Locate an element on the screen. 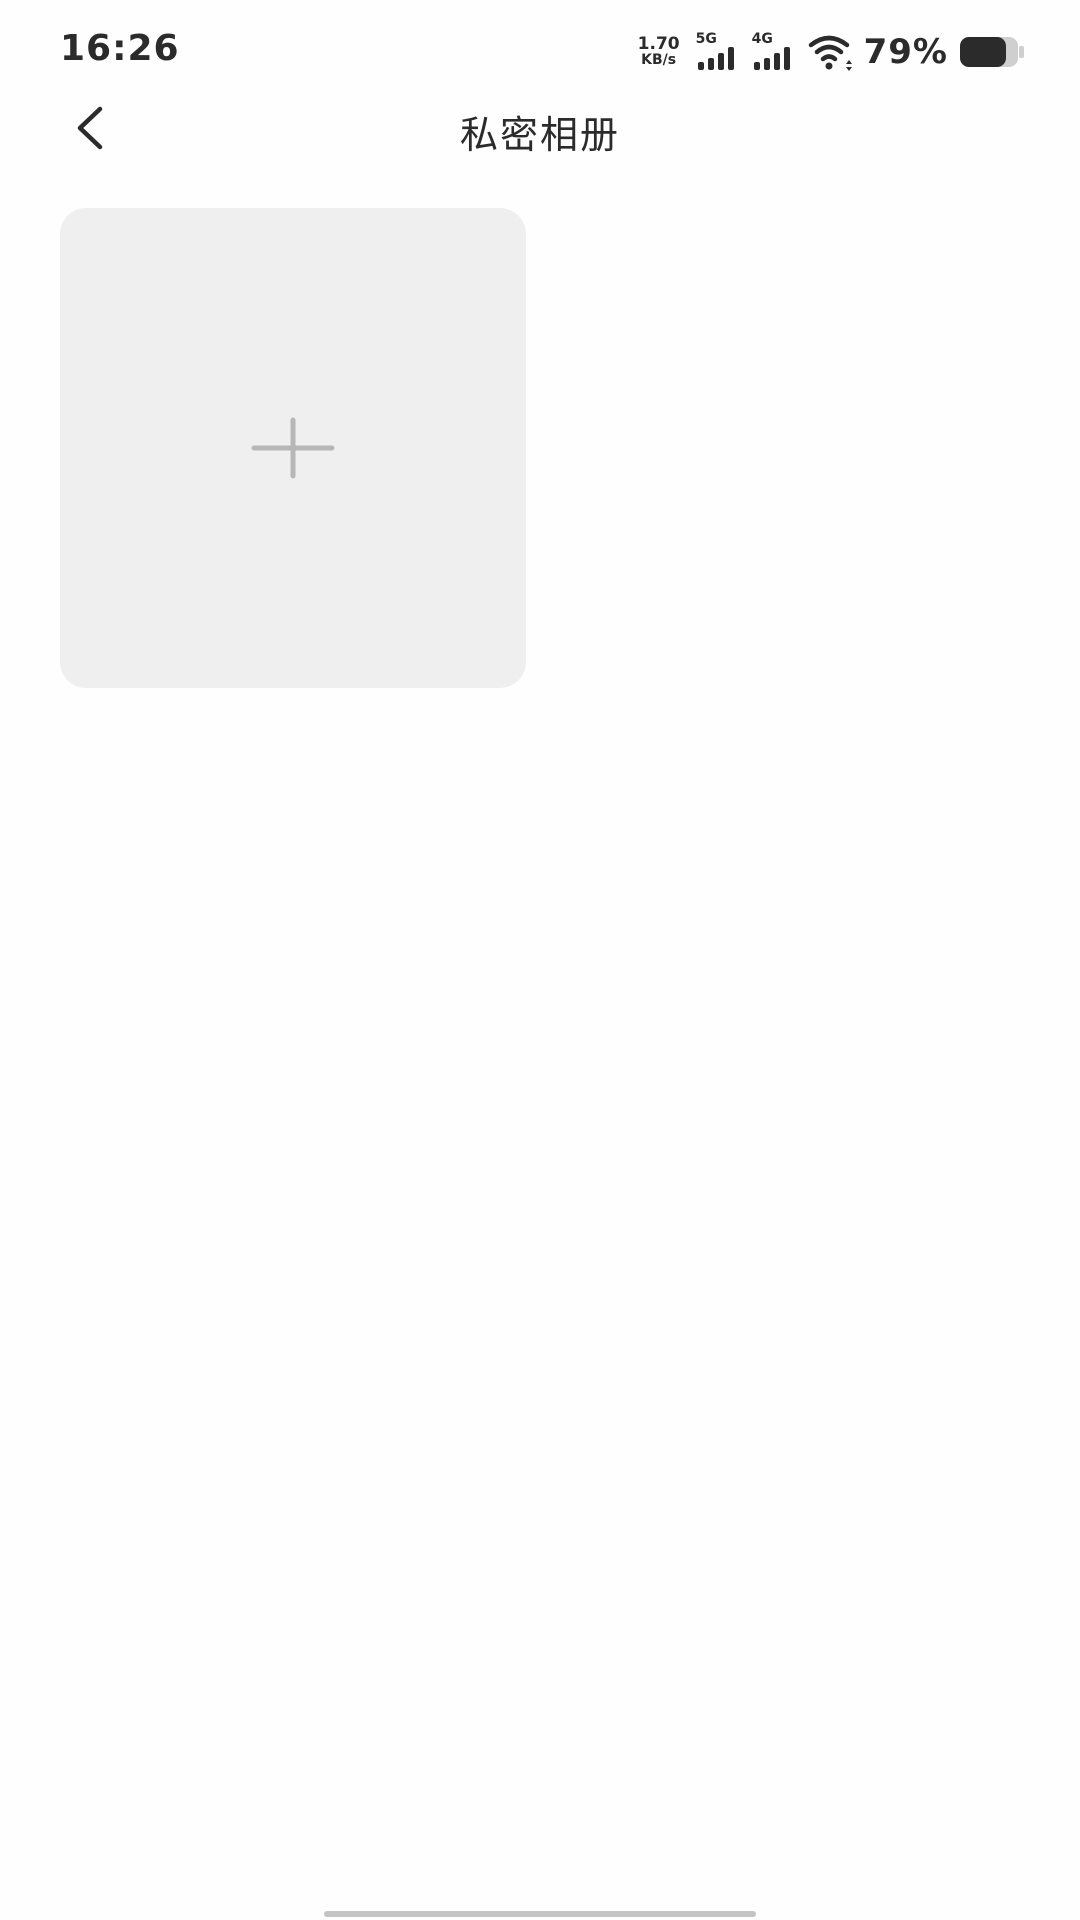  cellular-signal-4g-icon: 4G is located at coordinates (774, 52).